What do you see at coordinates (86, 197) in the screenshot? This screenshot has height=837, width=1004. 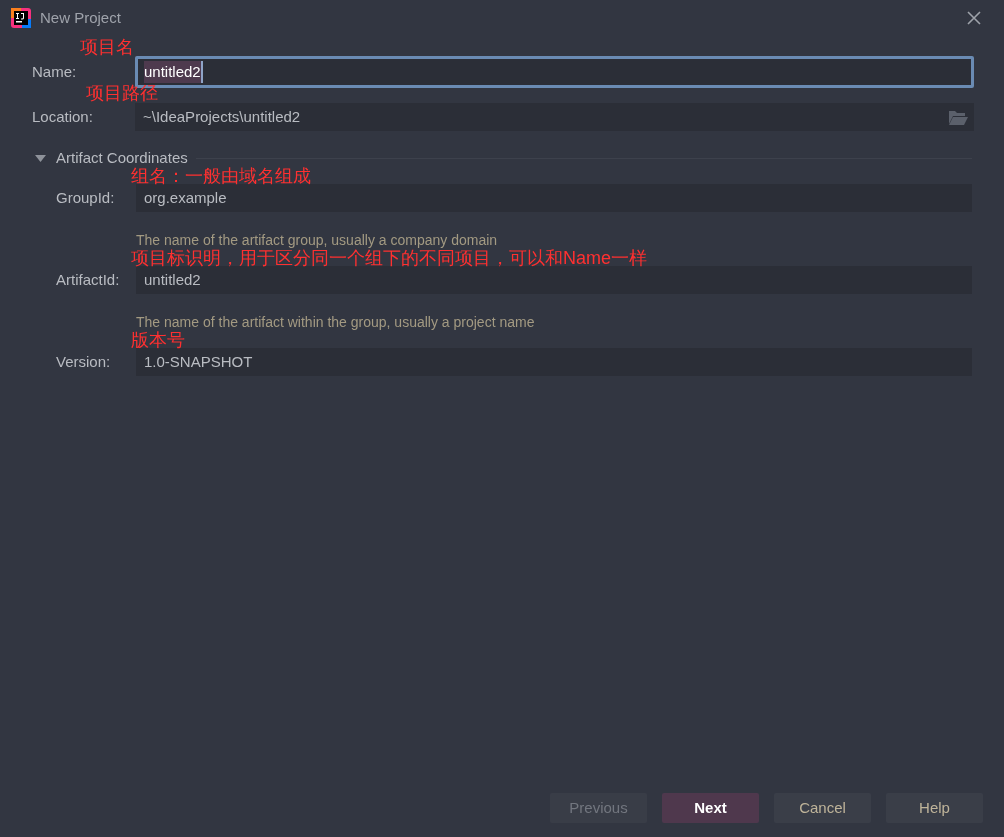 I see `field-label: GroupId:` at bounding box center [86, 197].